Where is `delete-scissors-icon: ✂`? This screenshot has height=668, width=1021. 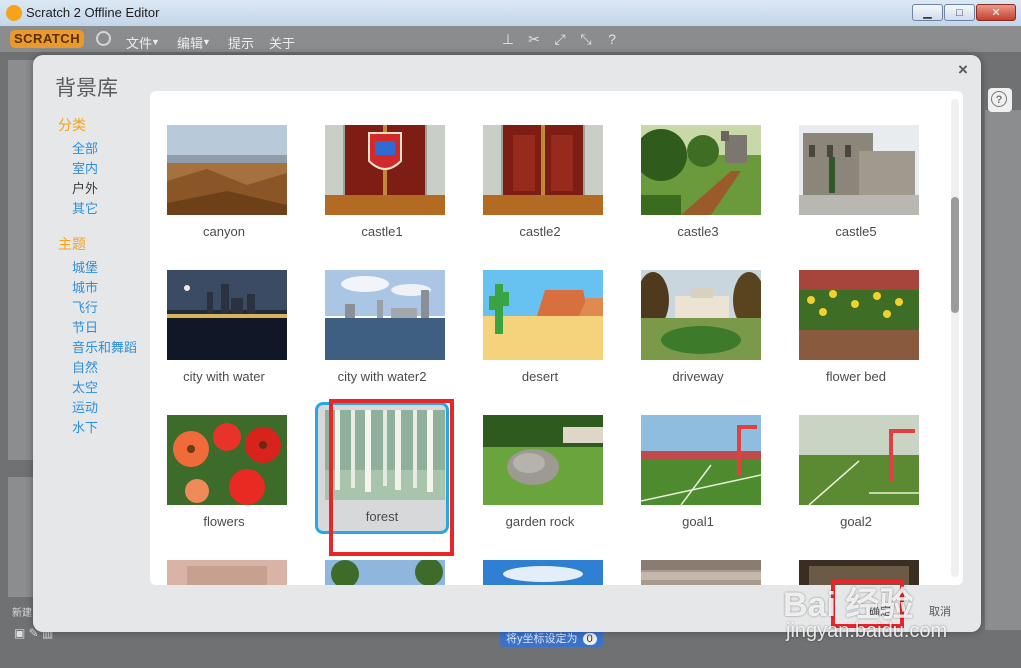
delete-scissors-icon: ✂ is located at coordinates (534, 39).